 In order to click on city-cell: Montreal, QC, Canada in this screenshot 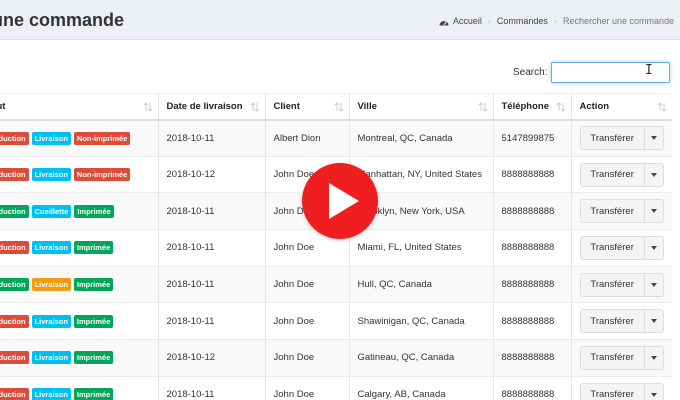, I will do `click(421, 138)`.